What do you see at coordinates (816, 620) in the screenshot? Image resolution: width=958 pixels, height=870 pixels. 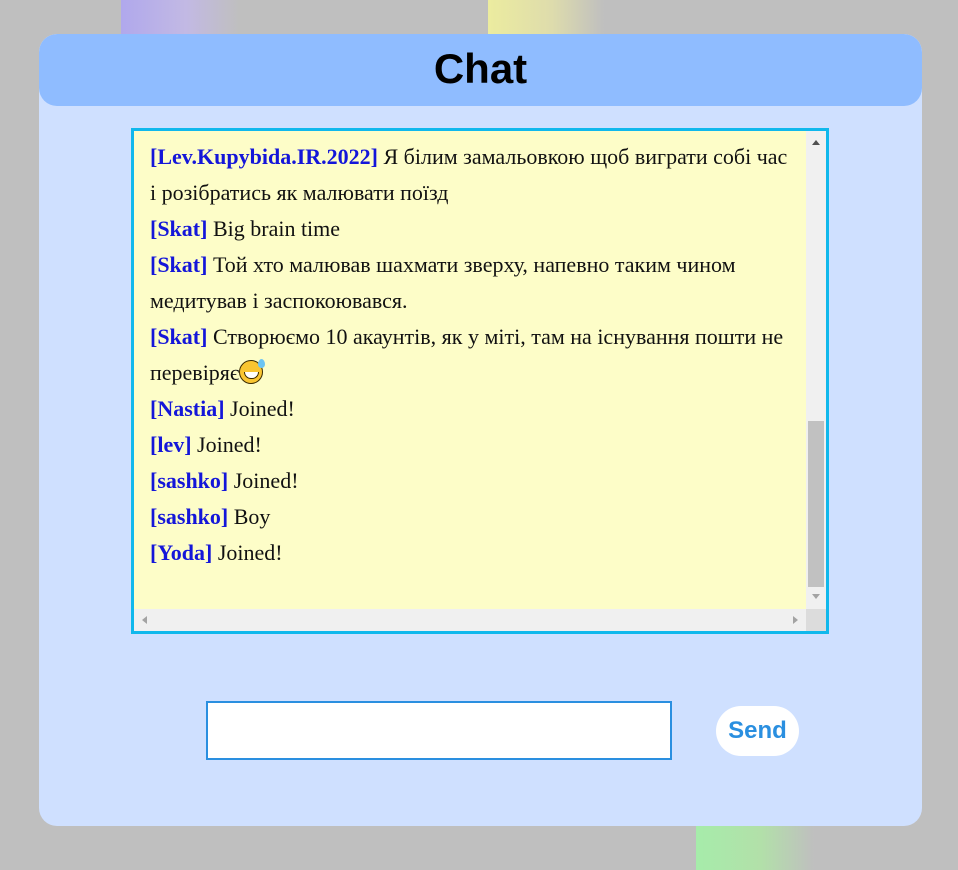 I see `resize-corner` at bounding box center [816, 620].